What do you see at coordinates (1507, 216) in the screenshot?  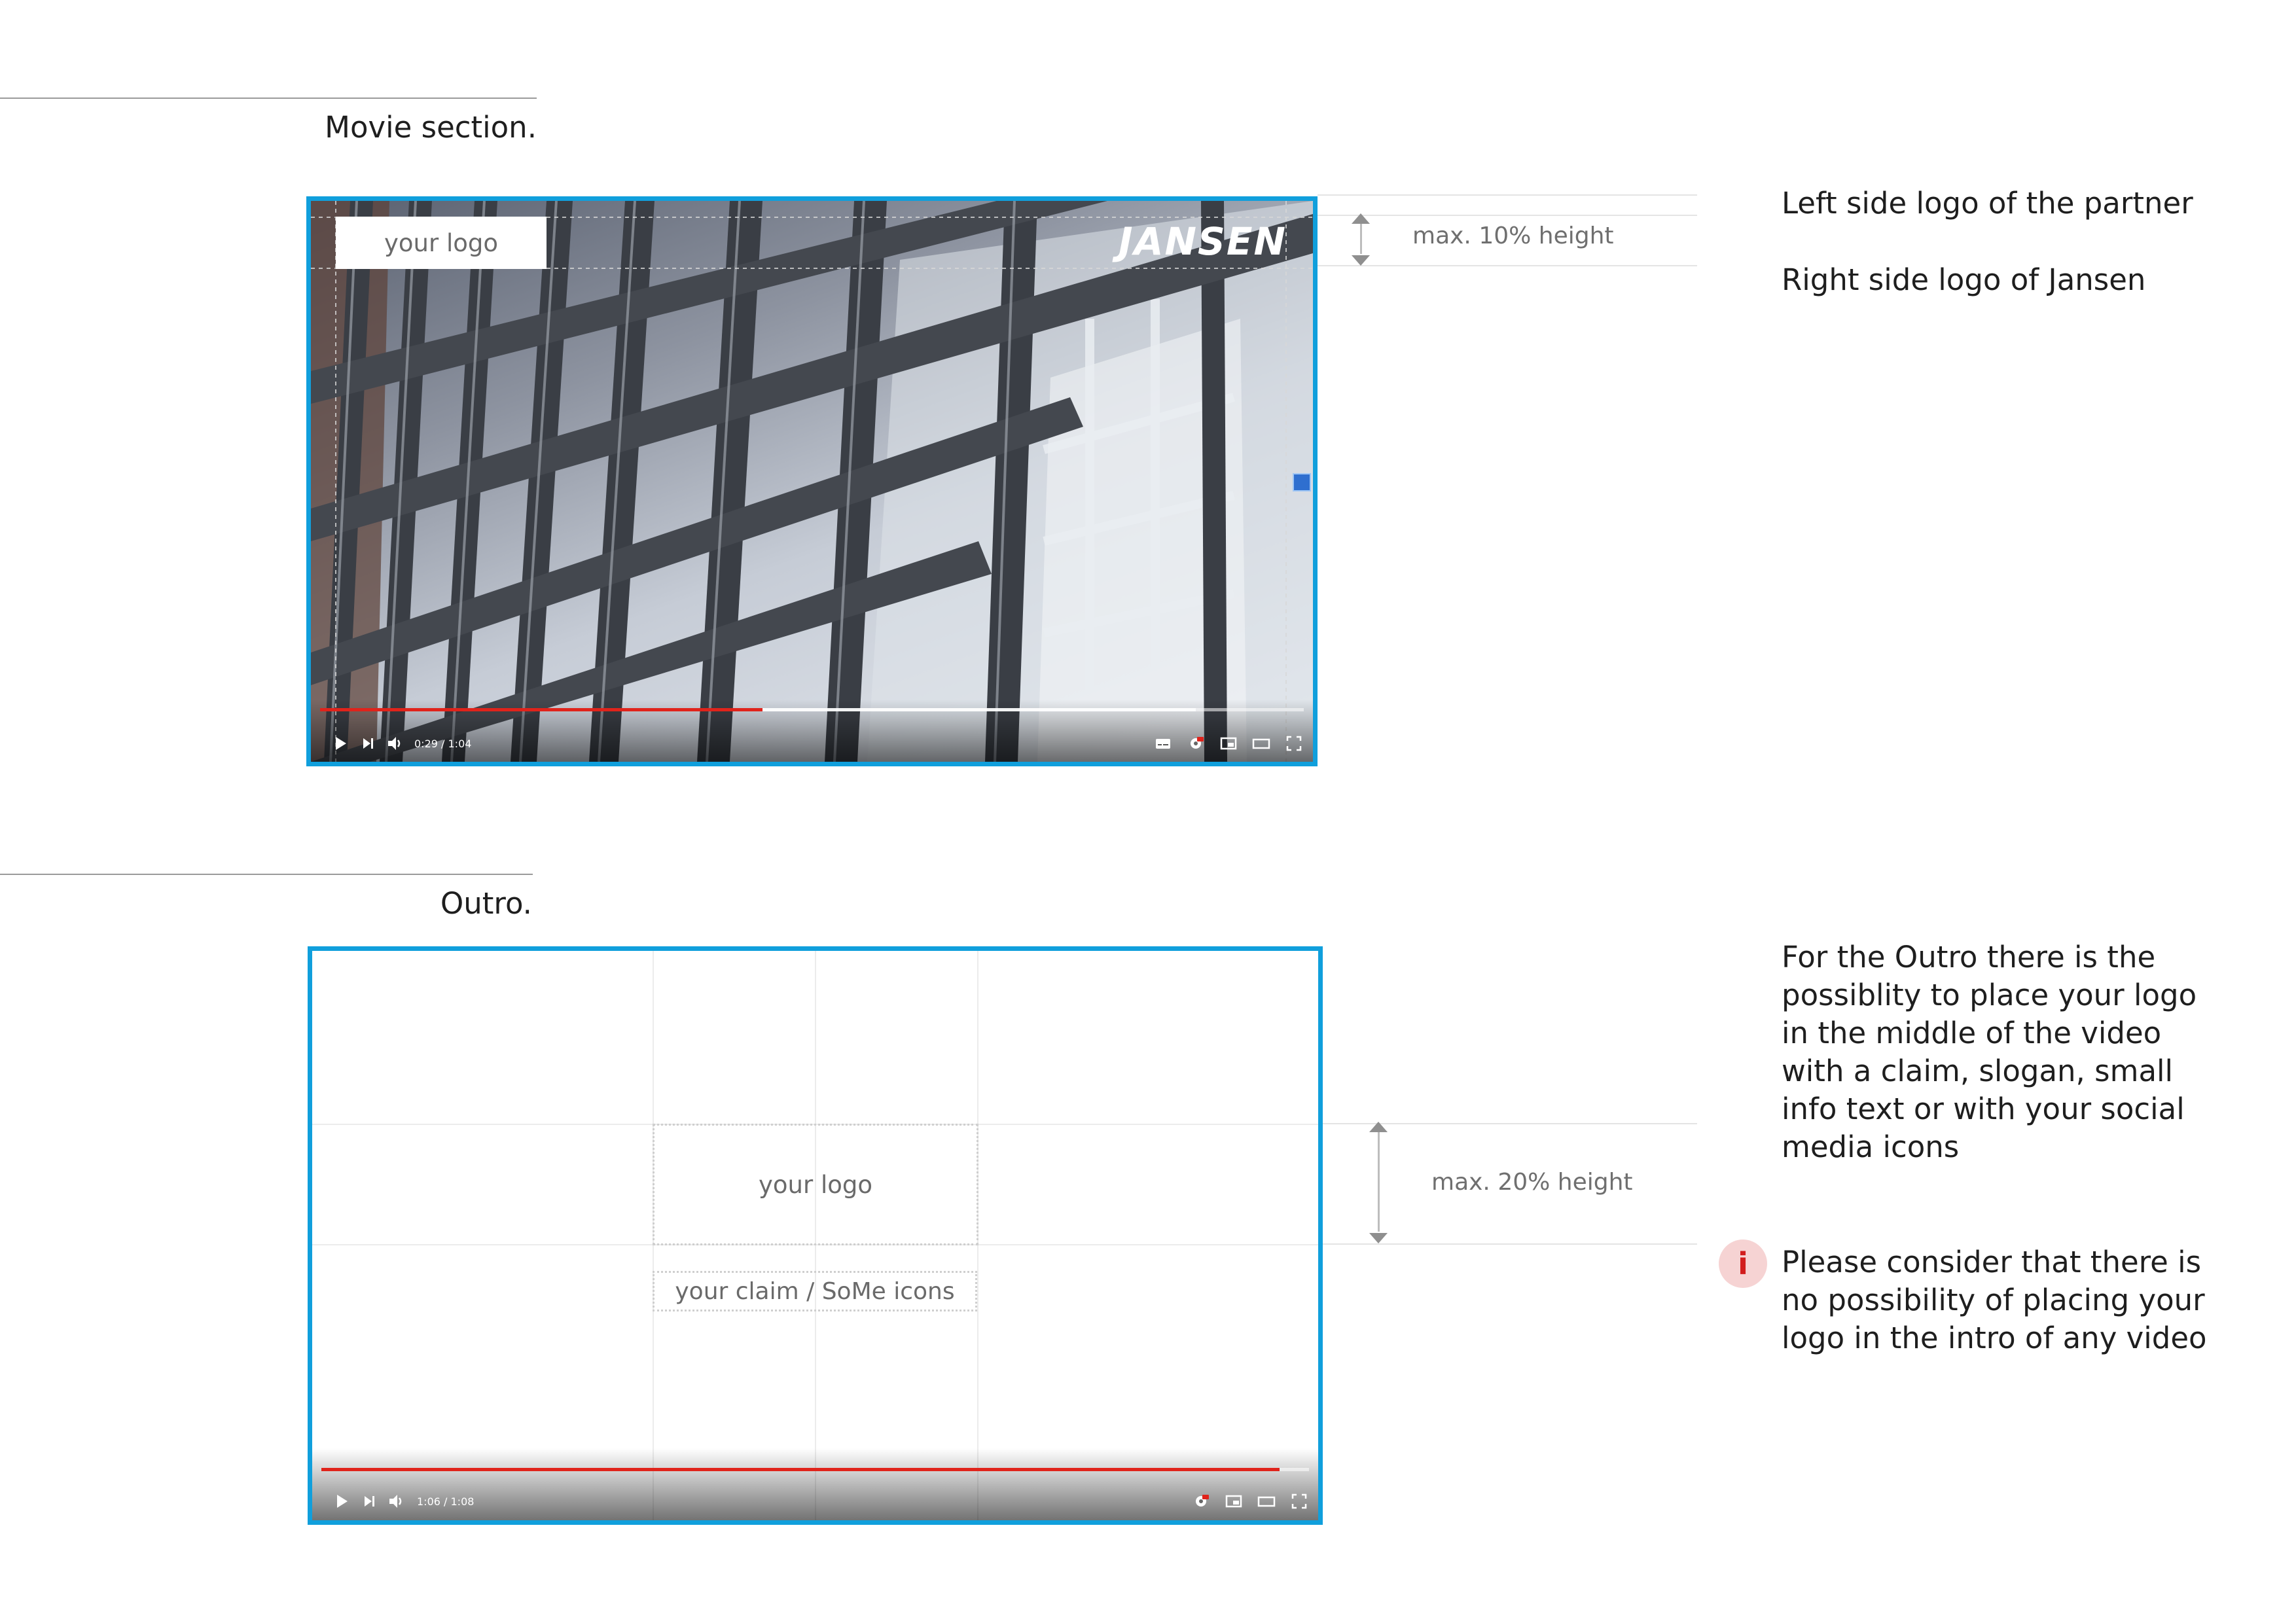 I see `height-guide-upper` at bounding box center [1507, 216].